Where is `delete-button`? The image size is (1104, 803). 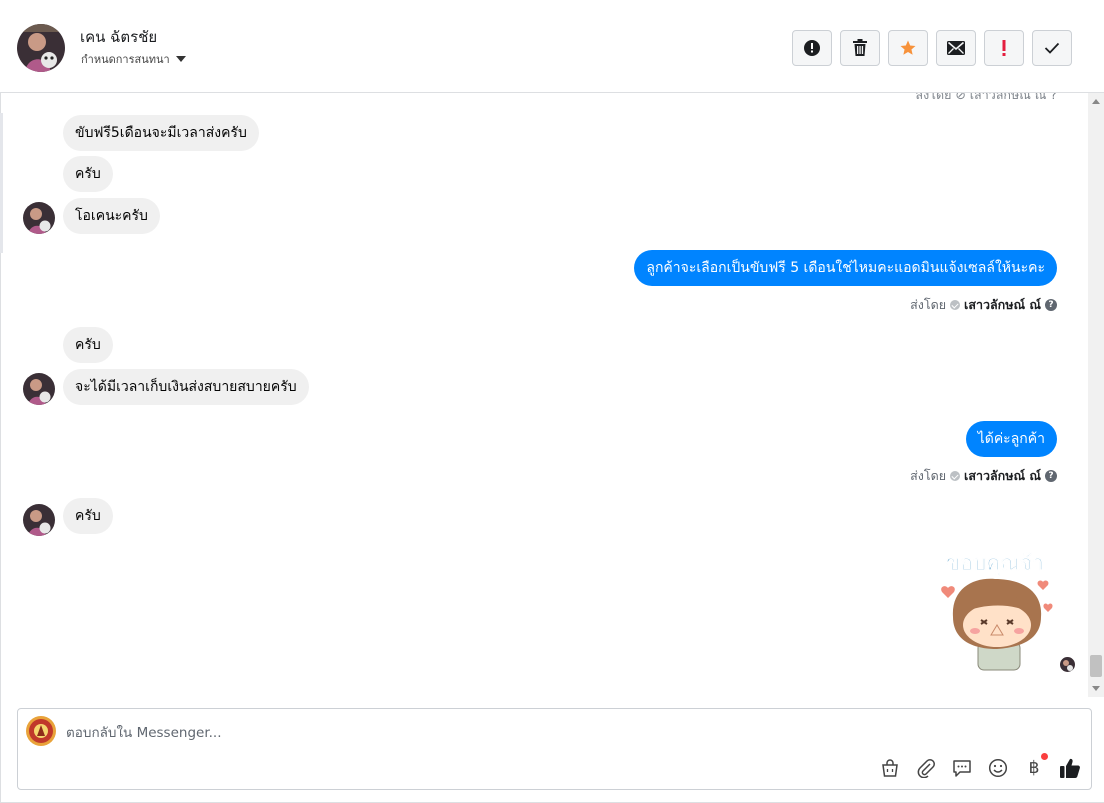 delete-button is located at coordinates (860, 48).